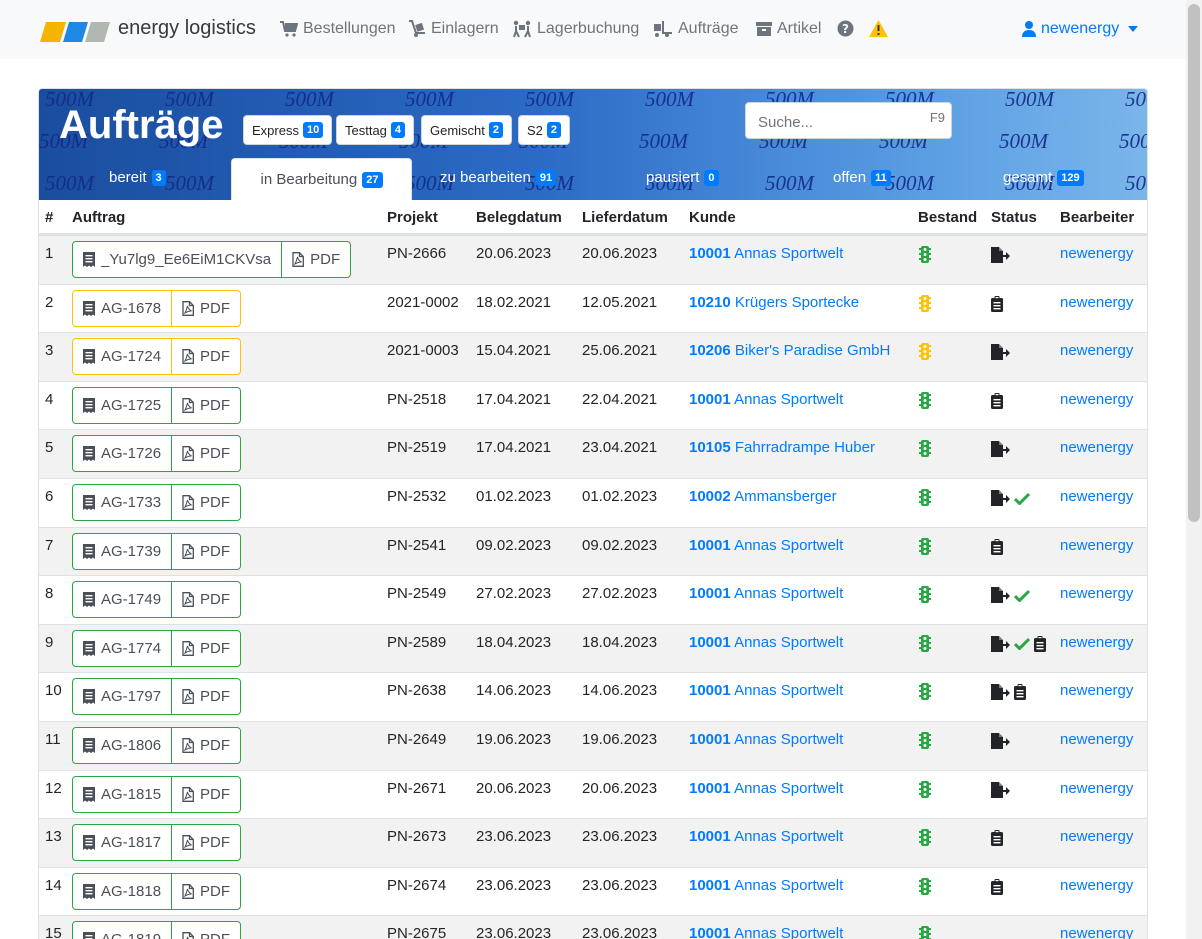  I want to click on scrollbar, so click(1194, 469).